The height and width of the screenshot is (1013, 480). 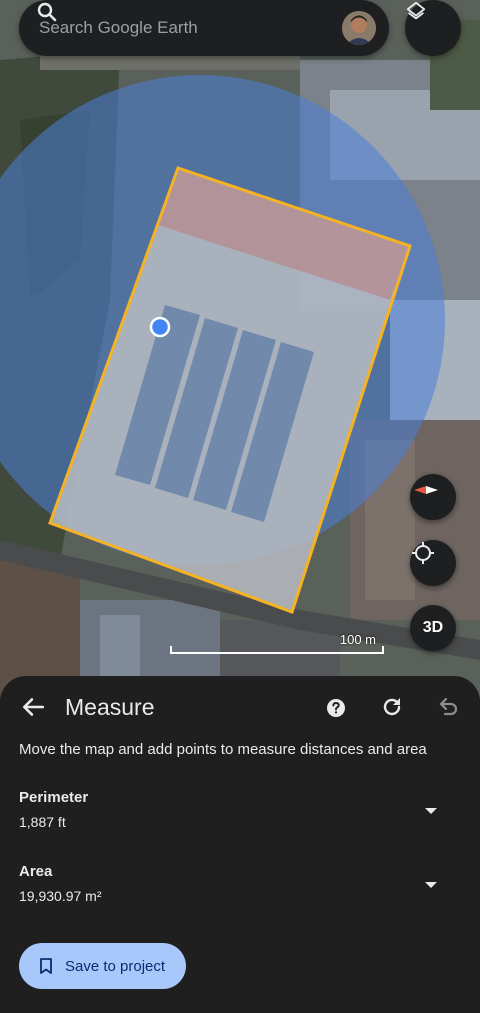 I want to click on scale-label: 100 m, so click(x=357, y=639).